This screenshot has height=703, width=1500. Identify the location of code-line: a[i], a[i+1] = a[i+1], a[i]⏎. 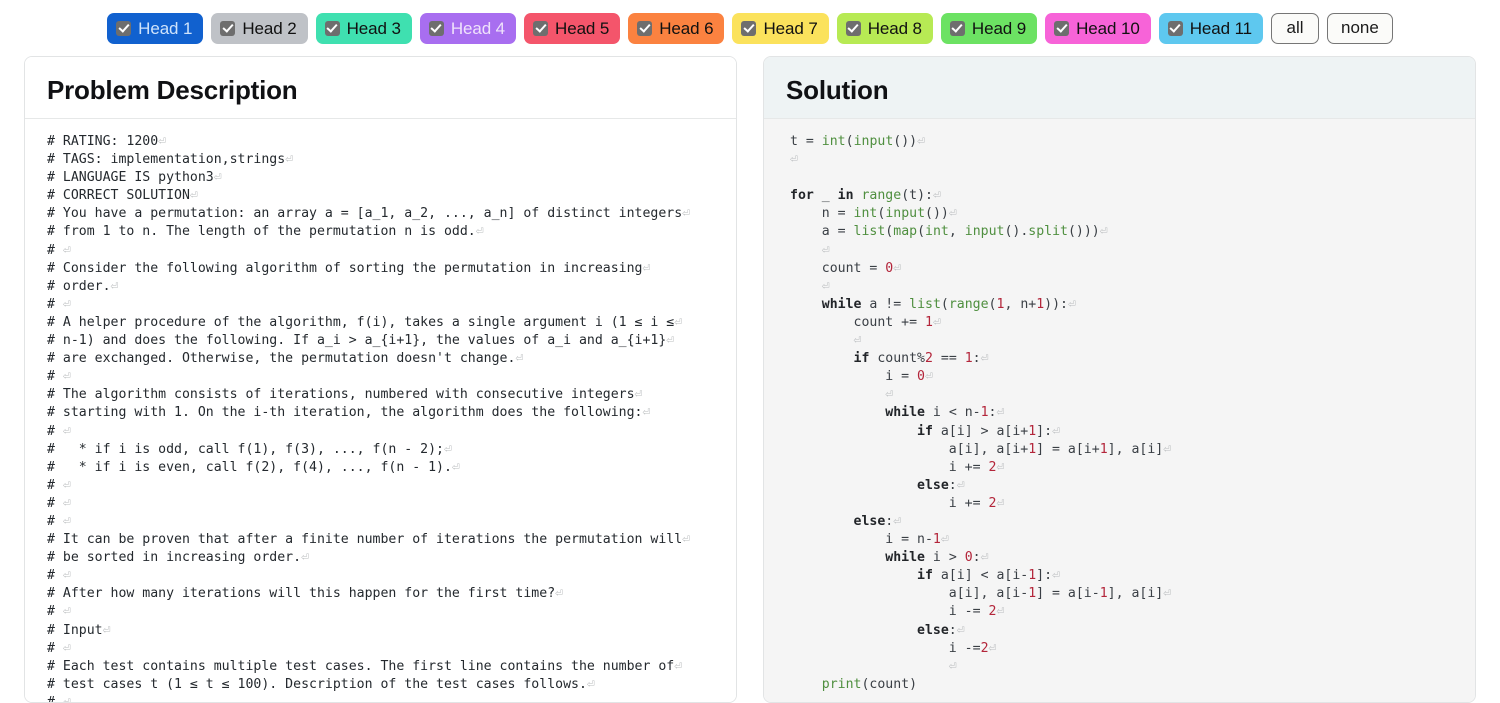
(1123, 450).